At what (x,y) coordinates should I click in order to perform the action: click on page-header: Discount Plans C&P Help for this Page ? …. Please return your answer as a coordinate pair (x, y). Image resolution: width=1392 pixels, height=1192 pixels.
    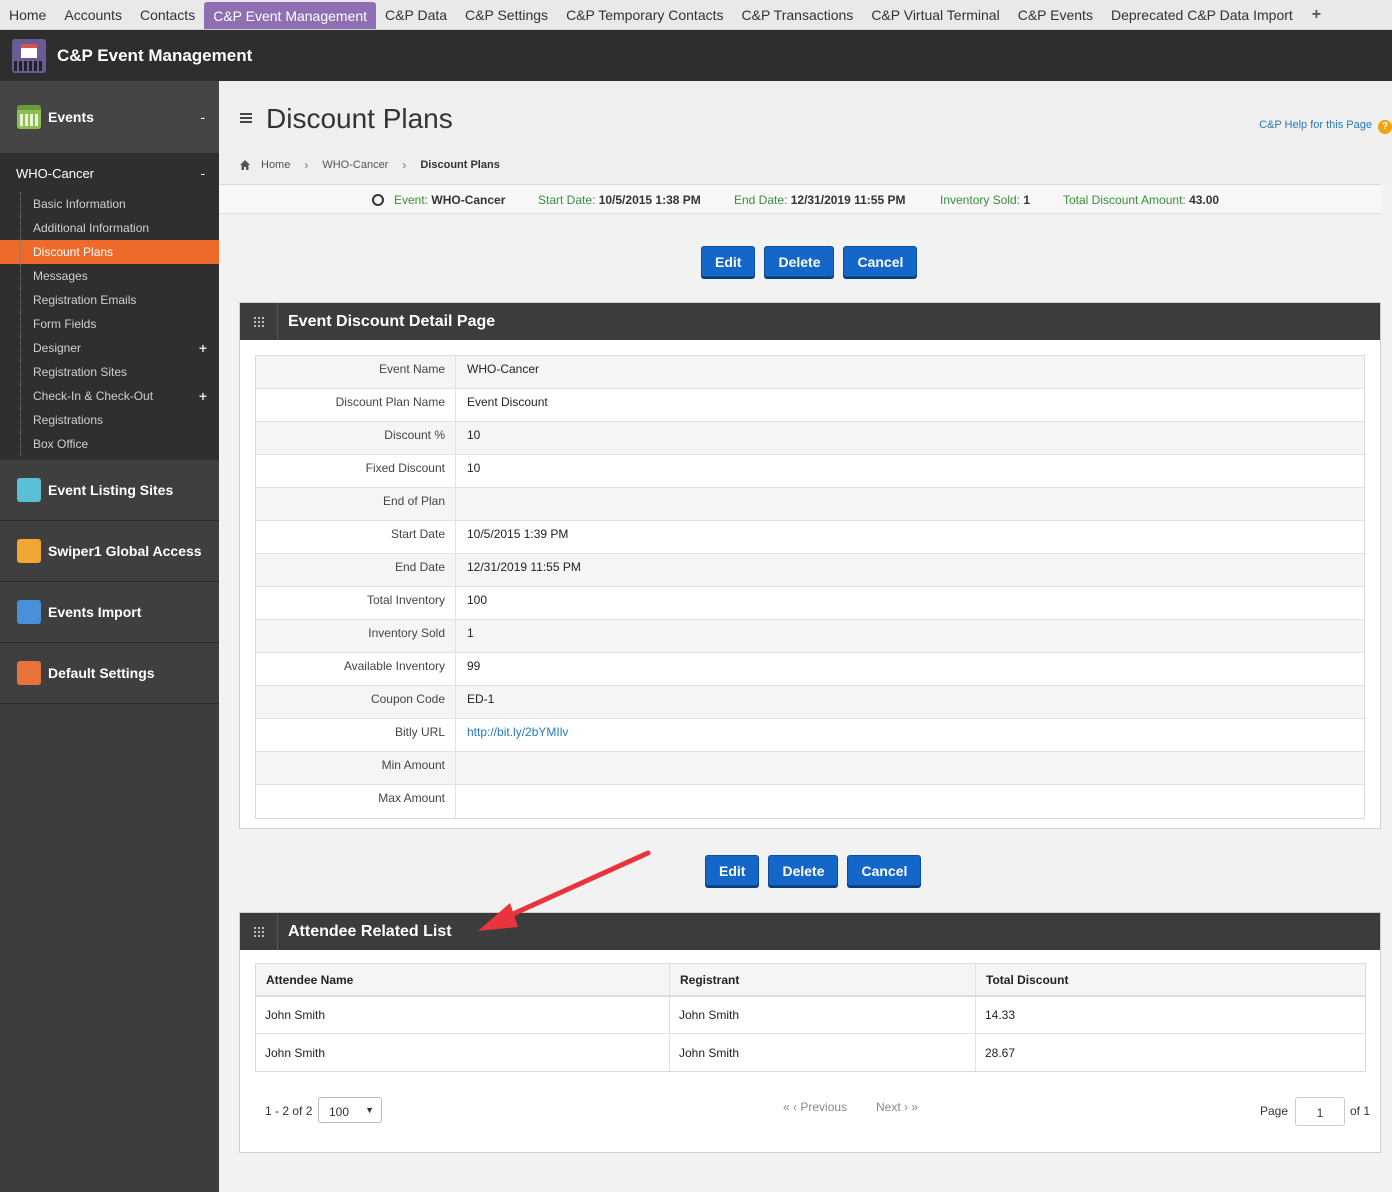
    Looking at the image, I should click on (805, 132).